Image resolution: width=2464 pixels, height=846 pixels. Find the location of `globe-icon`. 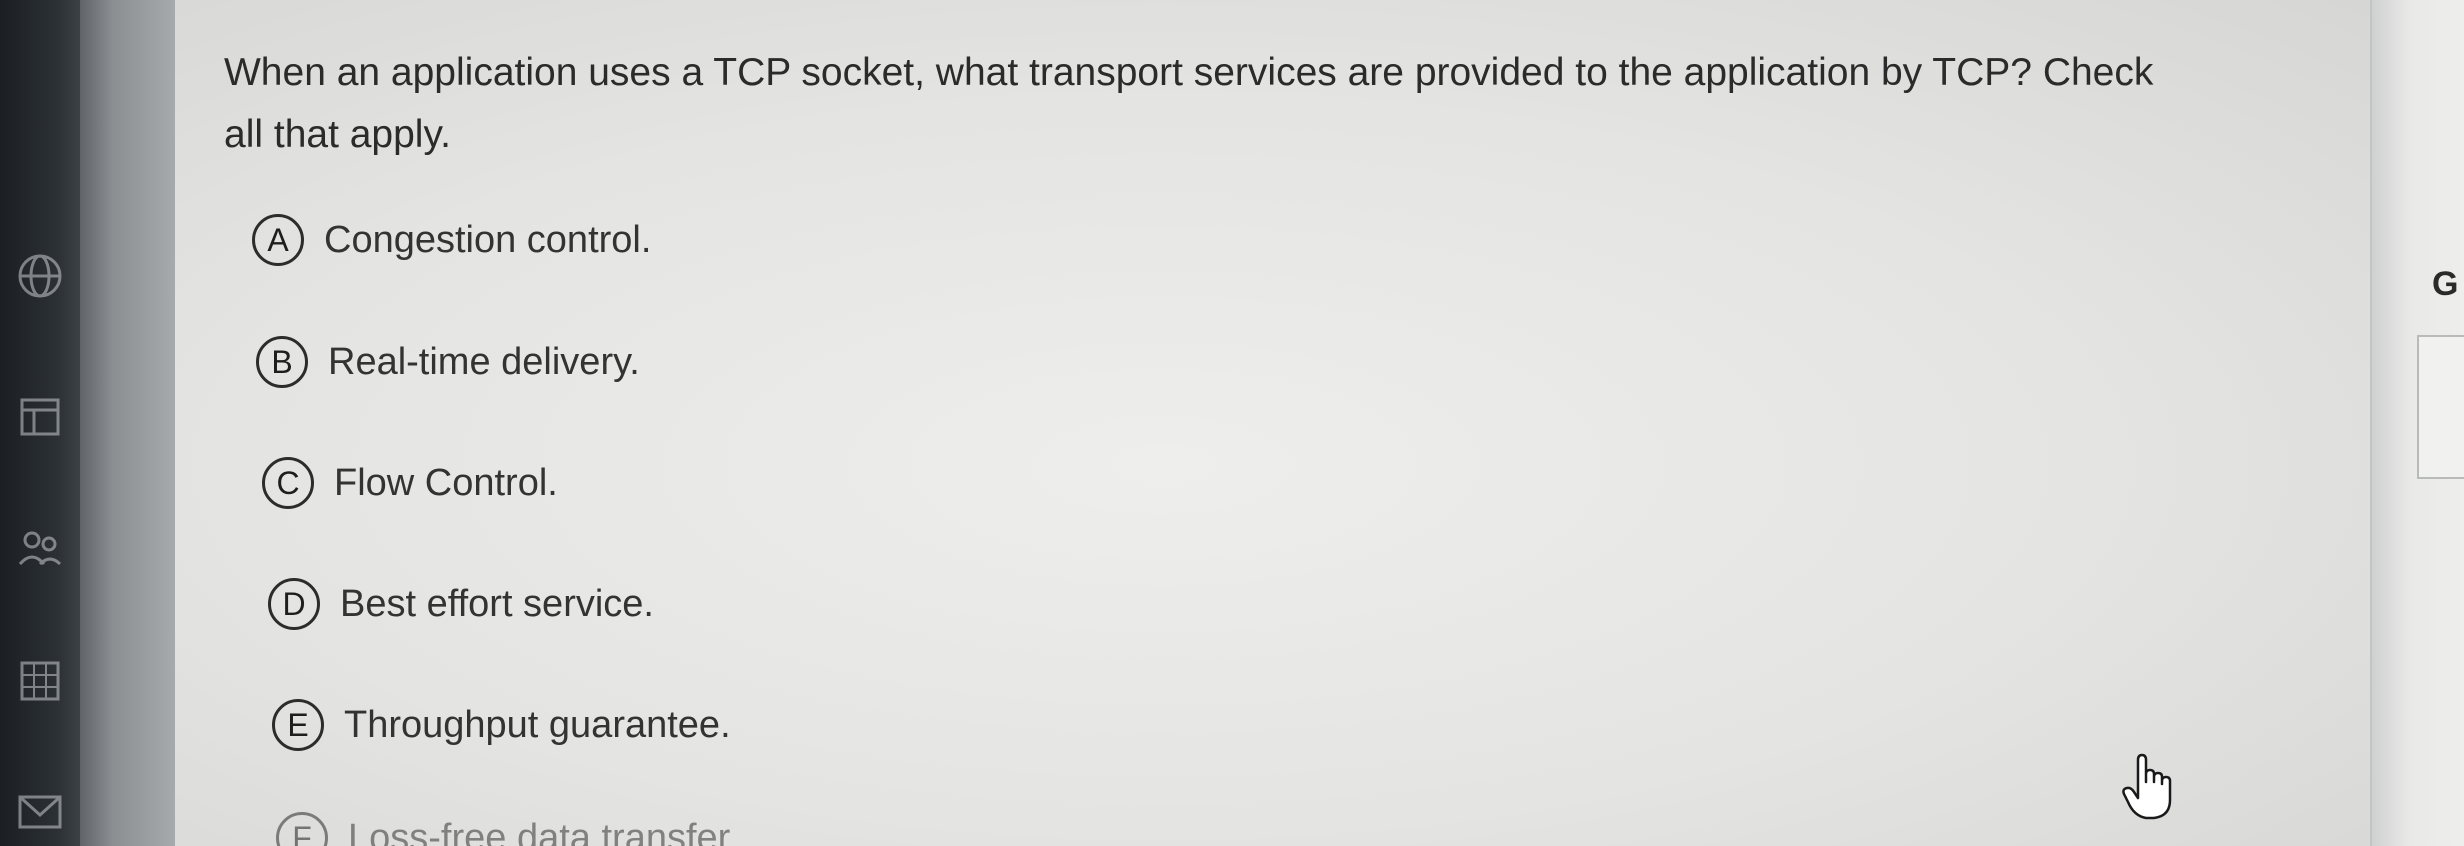

globe-icon is located at coordinates (40, 276).